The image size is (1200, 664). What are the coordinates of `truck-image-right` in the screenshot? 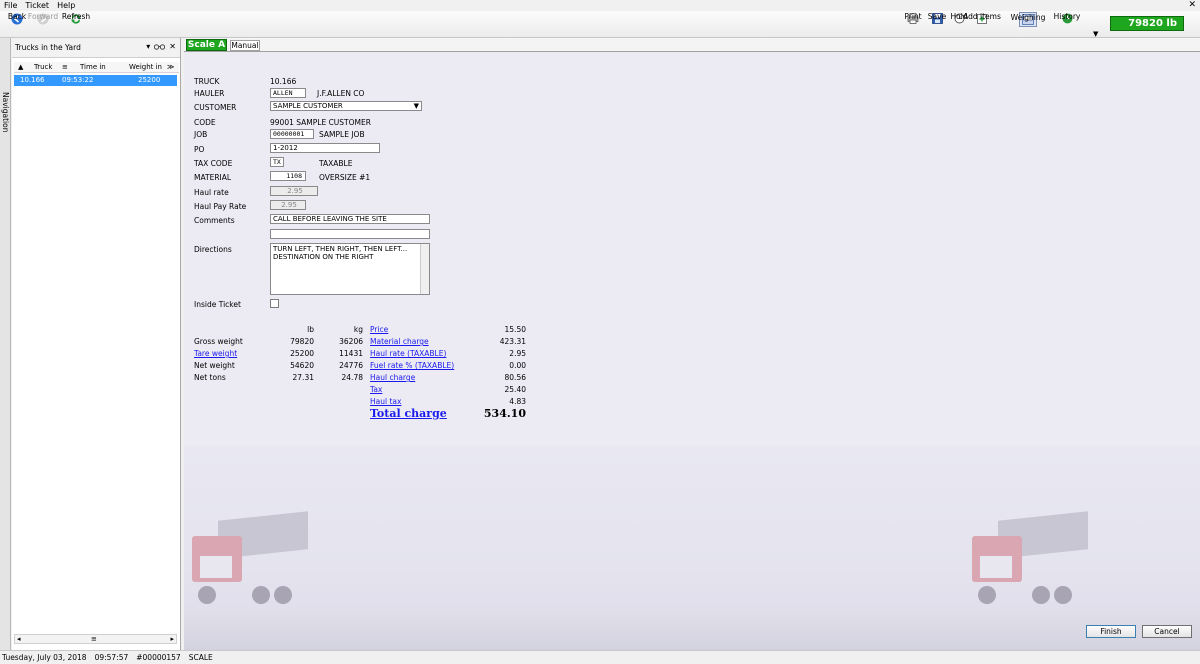 It's located at (1030, 558).